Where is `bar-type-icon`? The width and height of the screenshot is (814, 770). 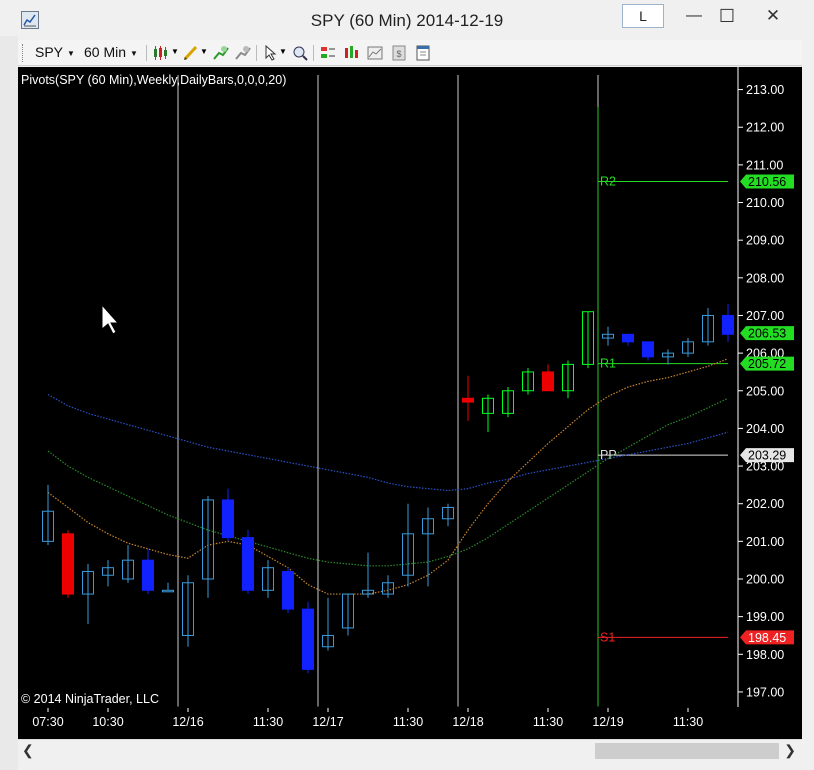
bar-type-icon is located at coordinates (161, 53).